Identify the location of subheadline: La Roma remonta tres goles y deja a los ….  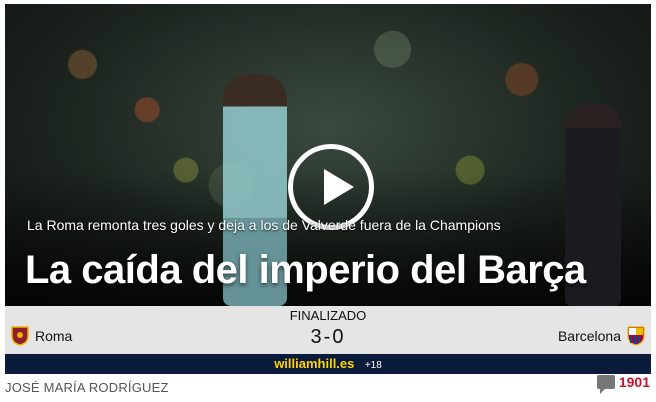
(264, 225).